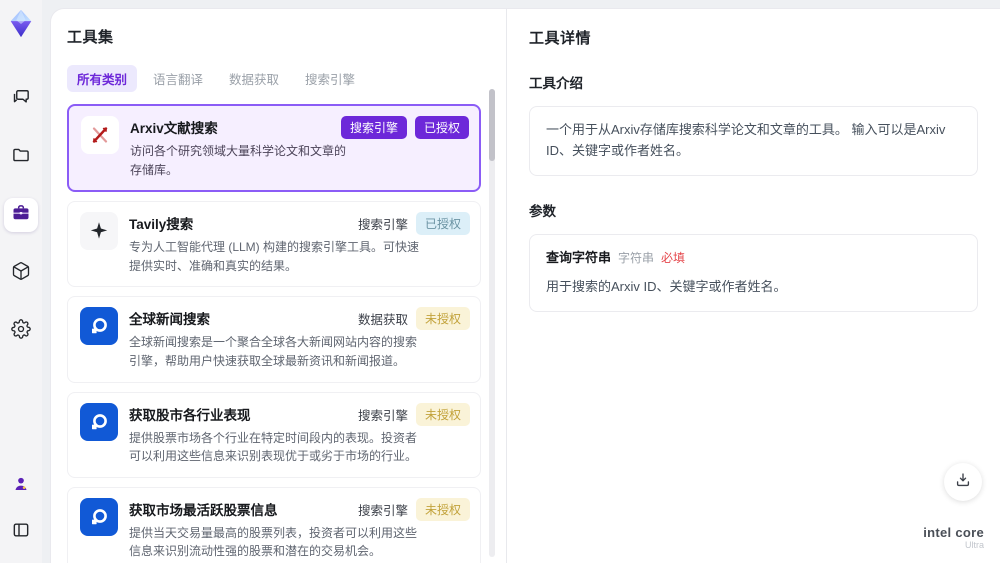  What do you see at coordinates (753, 273) in the screenshot?
I see `param-box: 查询字符串 字符串 必填 用于搜索的Arxiv ID、关键字或作者姓名。` at bounding box center [753, 273].